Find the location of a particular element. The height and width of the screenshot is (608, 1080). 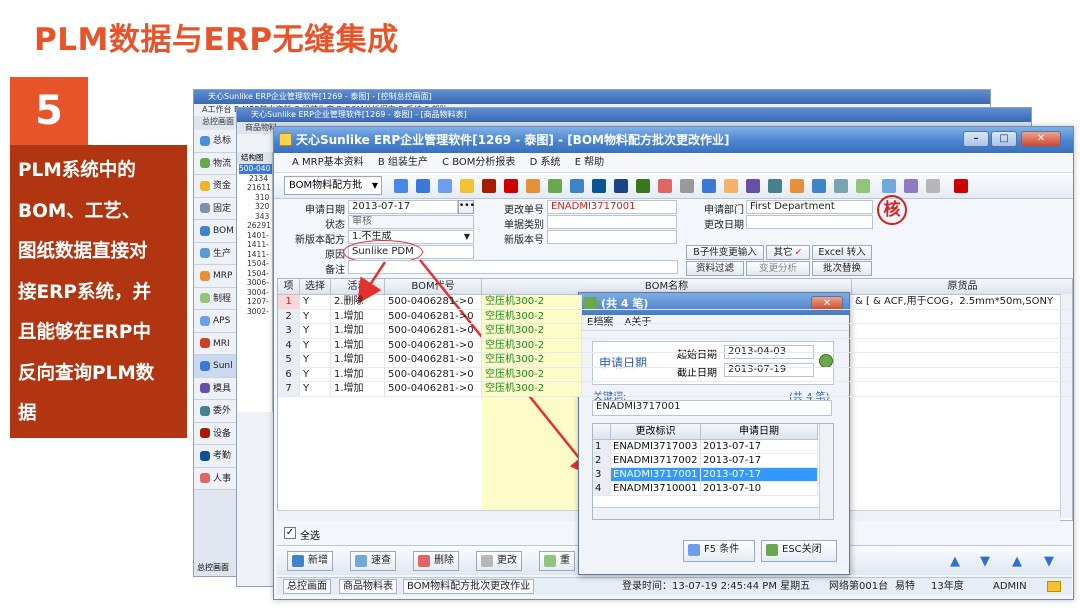

dialog-cell-id: ENADMI3717003 is located at coordinates (656, 447).